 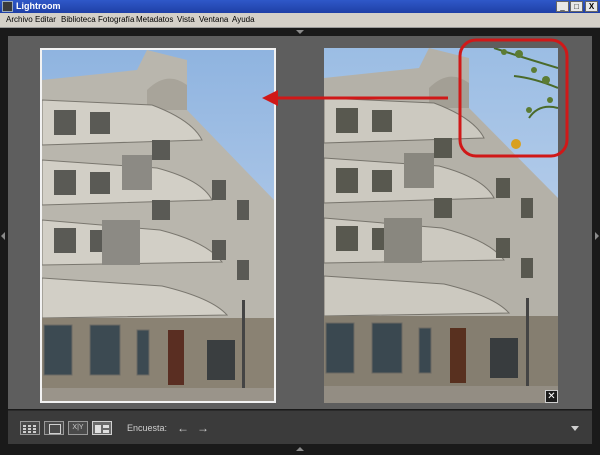 What do you see at coordinates (186, 20) in the screenshot?
I see `menu-vista: Vista` at bounding box center [186, 20].